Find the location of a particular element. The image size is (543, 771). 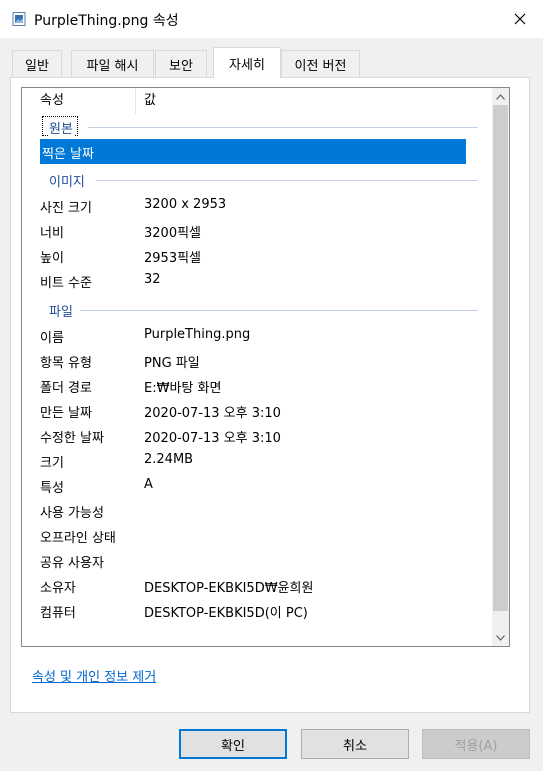

row-value: 2.24MB is located at coordinates (169, 459).